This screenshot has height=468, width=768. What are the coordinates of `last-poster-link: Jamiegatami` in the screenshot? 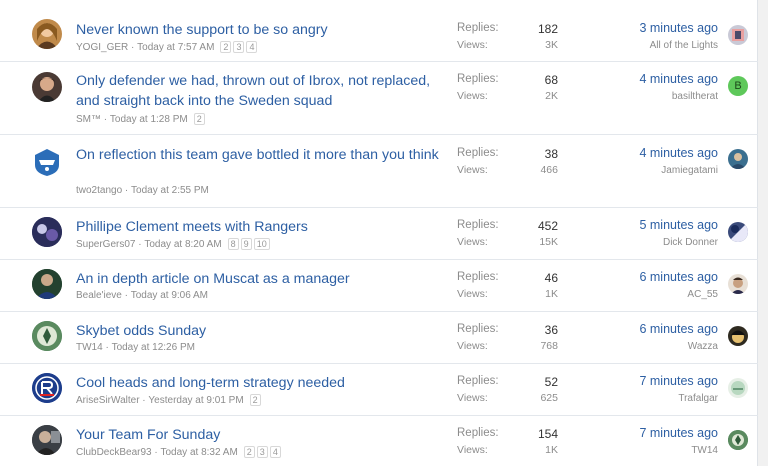 It's located at (689, 170).